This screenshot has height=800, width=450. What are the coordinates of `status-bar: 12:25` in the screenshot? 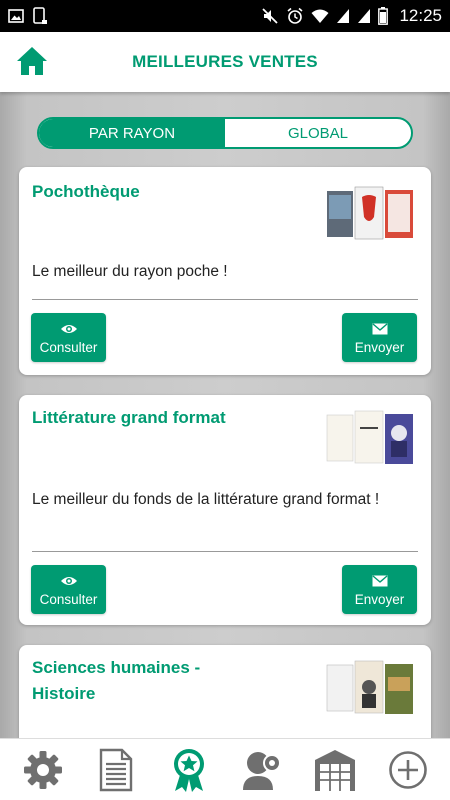 It's located at (225, 16).